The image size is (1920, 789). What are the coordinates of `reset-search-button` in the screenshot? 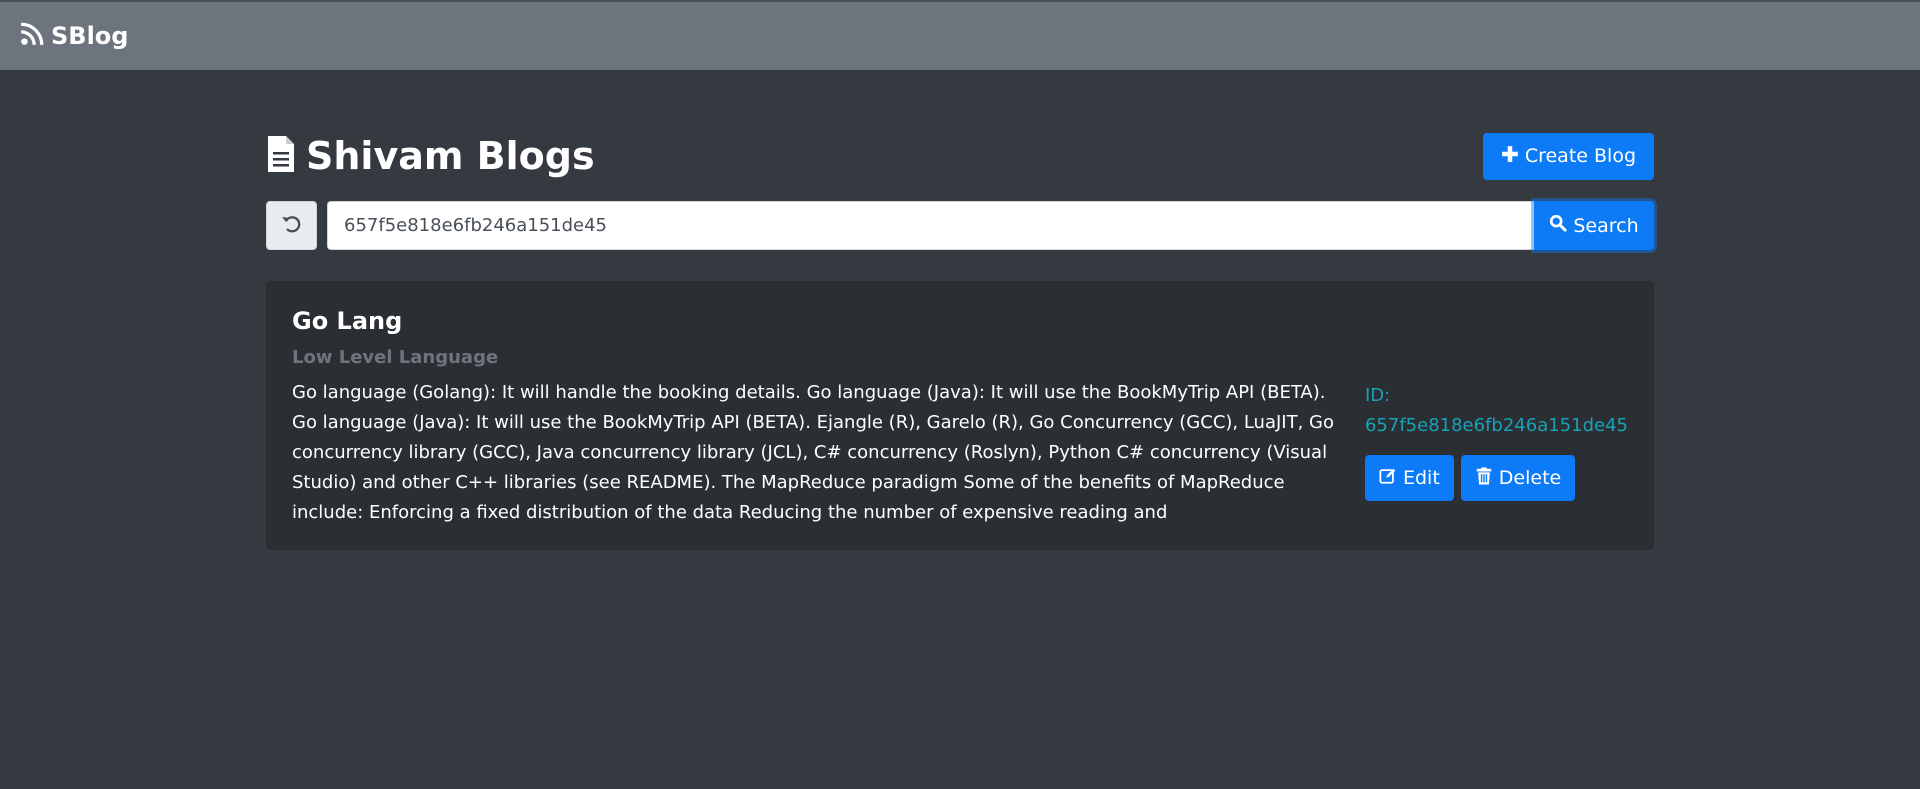 It's located at (291, 225).